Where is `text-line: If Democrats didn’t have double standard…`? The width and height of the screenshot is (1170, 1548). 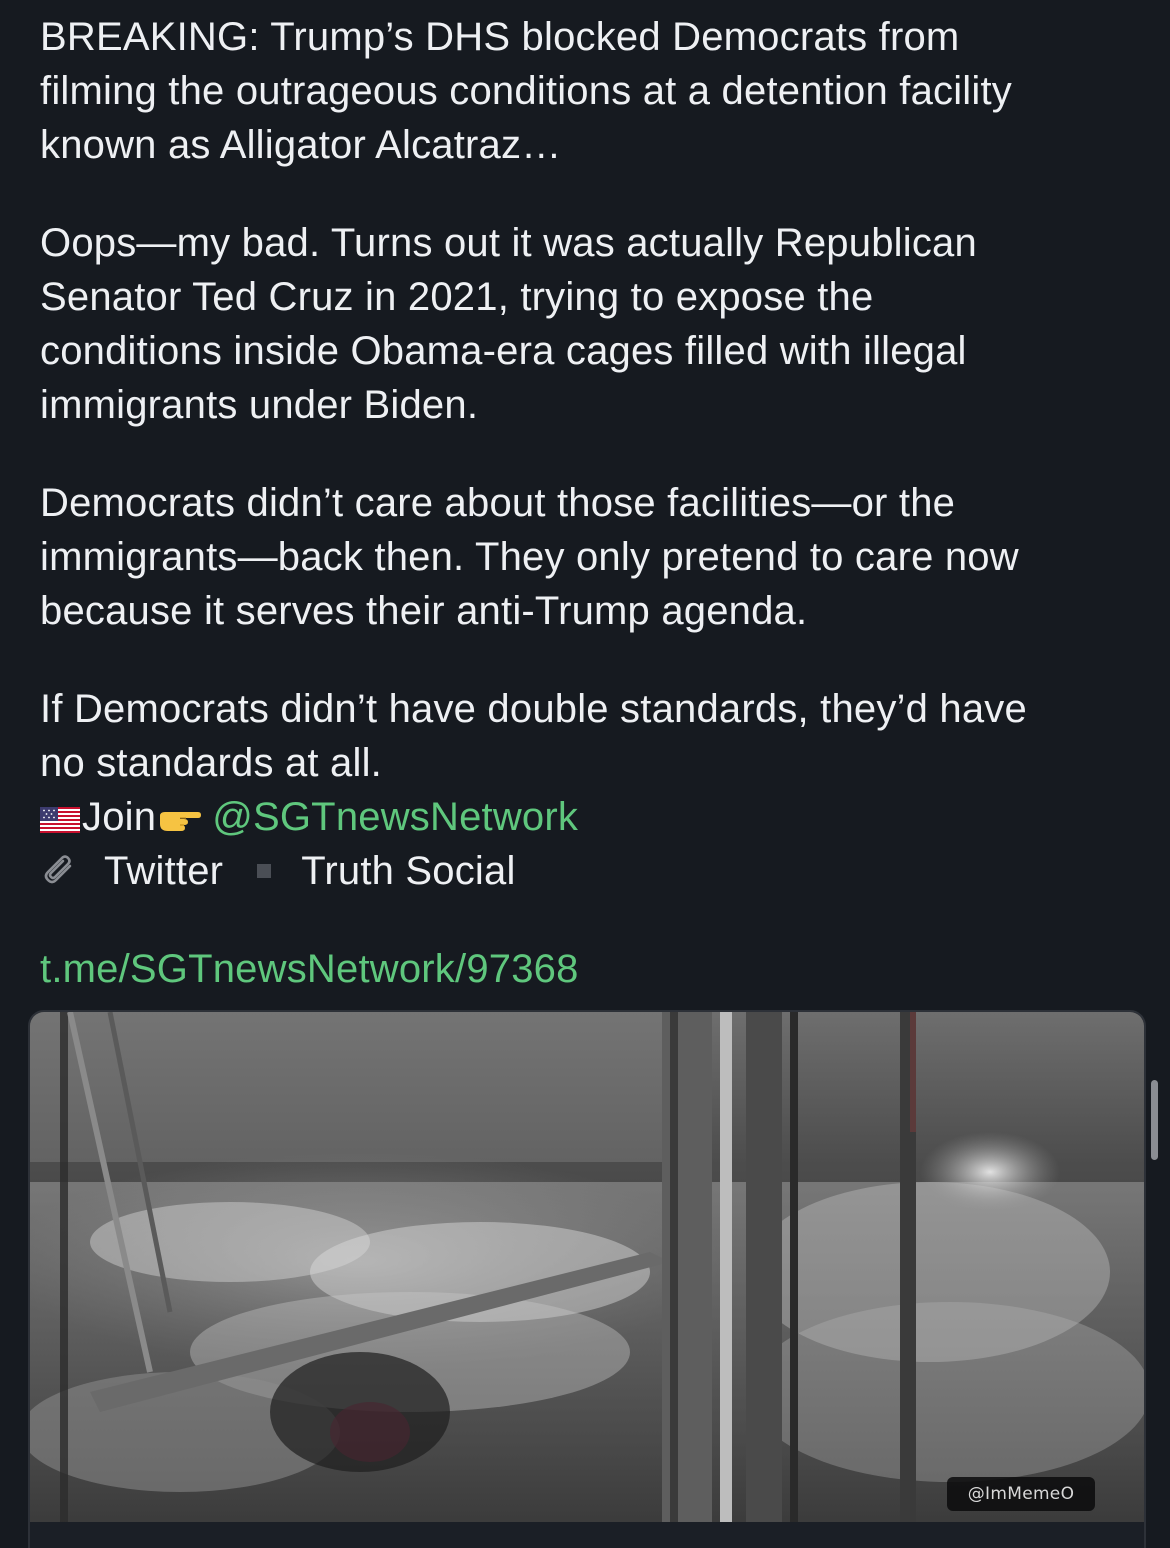 text-line: If Democrats didn’t have double standard… is located at coordinates (533, 709).